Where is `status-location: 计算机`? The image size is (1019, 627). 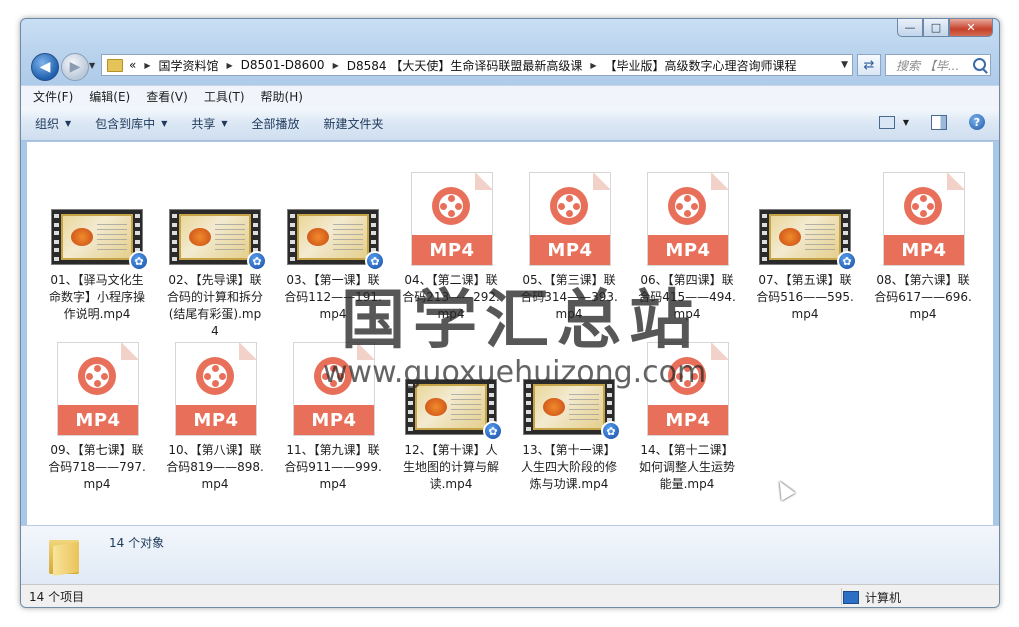 status-location: 计算机 is located at coordinates (872, 597).